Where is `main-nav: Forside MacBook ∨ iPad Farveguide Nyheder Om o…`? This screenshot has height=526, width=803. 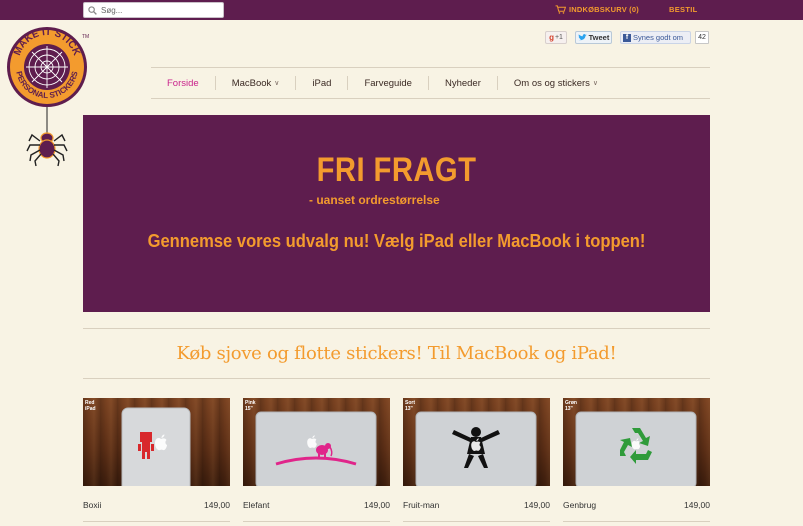
main-nav: Forside MacBook ∨ iPad Farveguide Nyheder Om o… is located at coordinates (430, 83).